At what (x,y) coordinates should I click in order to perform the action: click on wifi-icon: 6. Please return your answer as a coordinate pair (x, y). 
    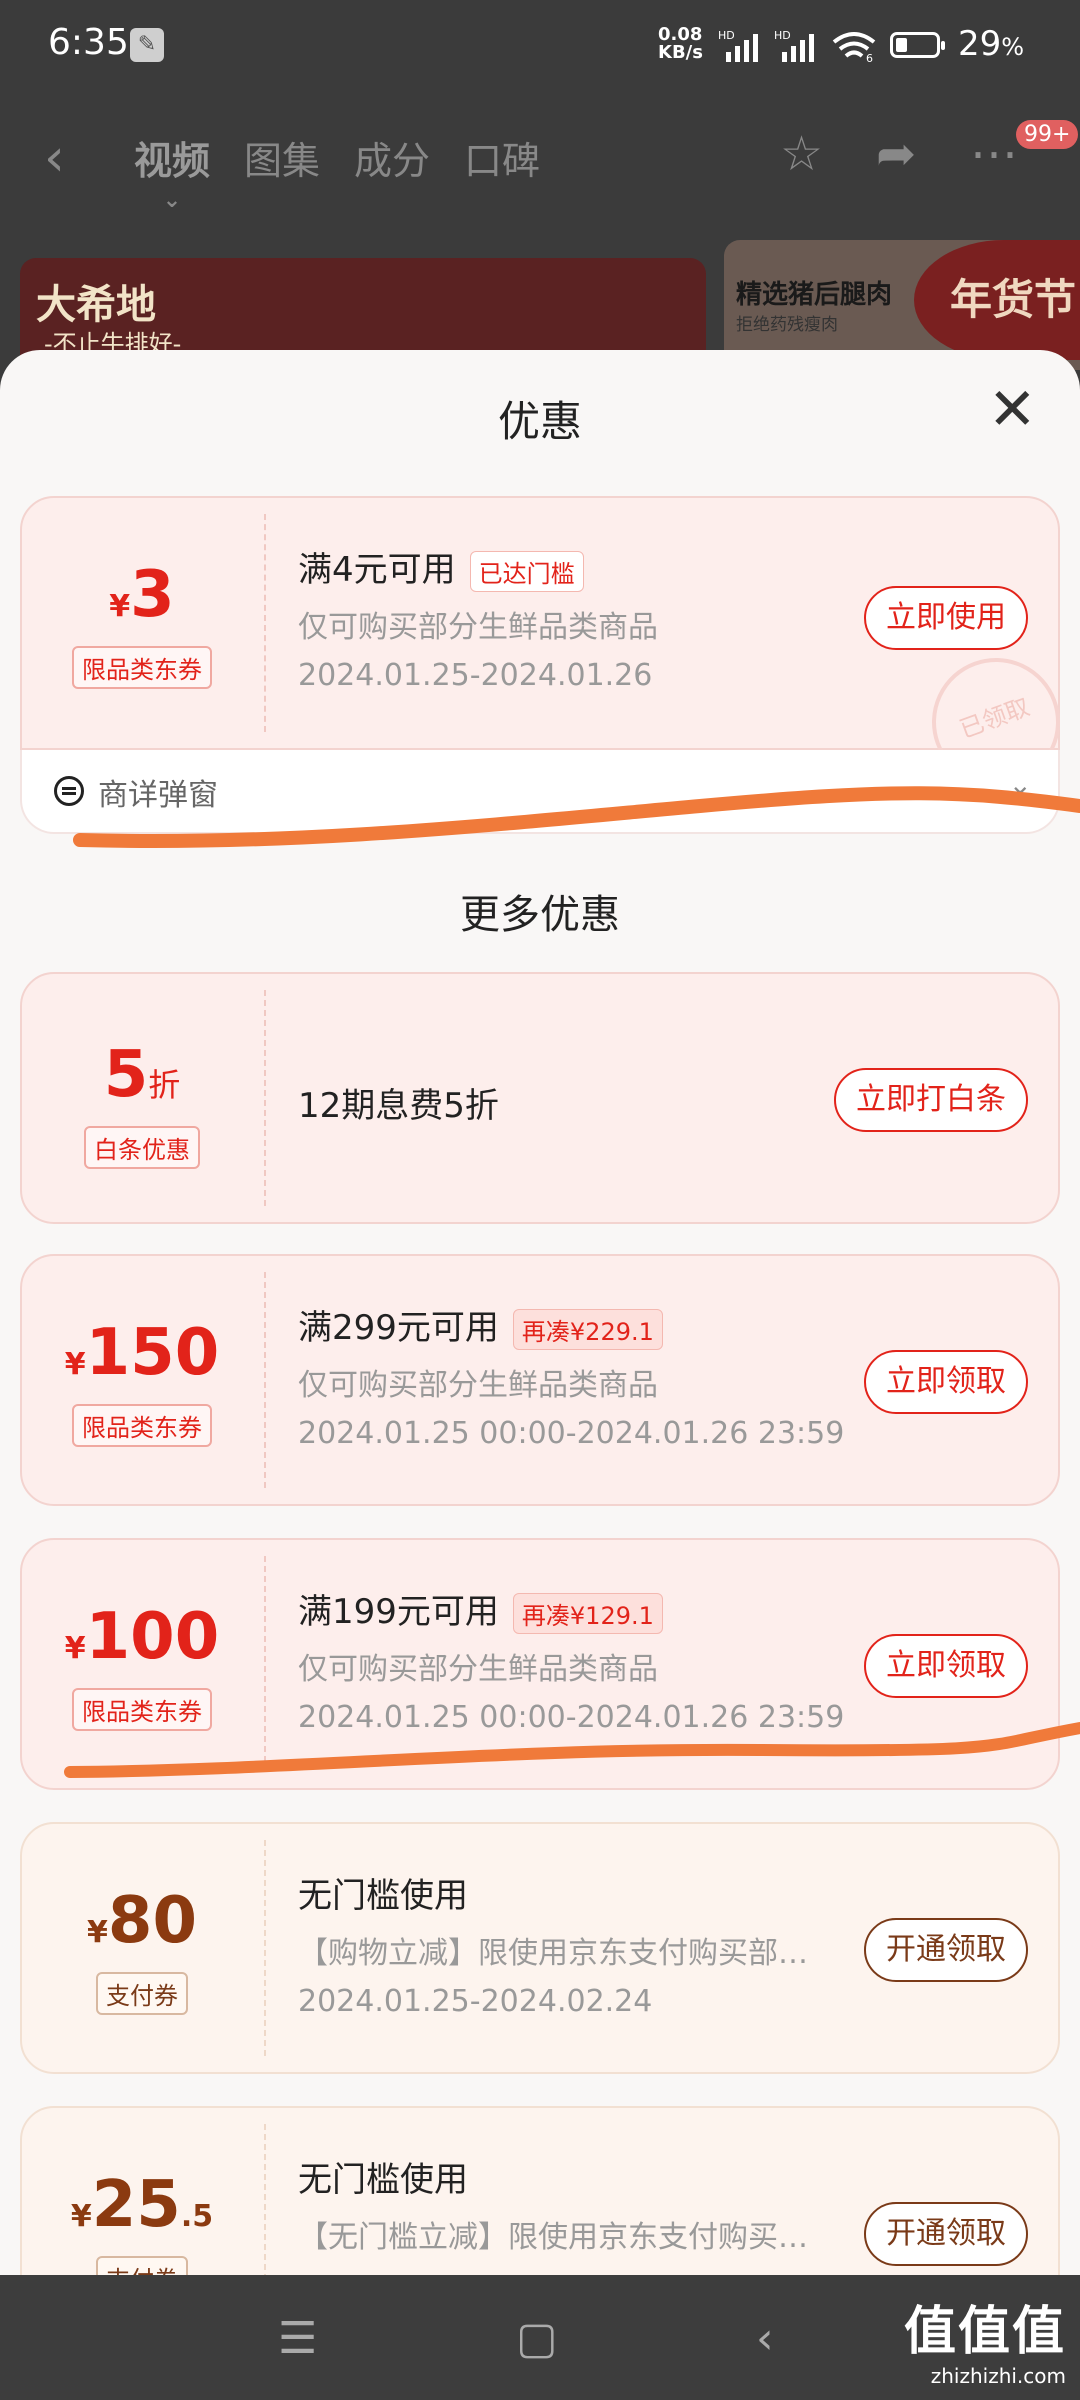
    Looking at the image, I should click on (854, 47).